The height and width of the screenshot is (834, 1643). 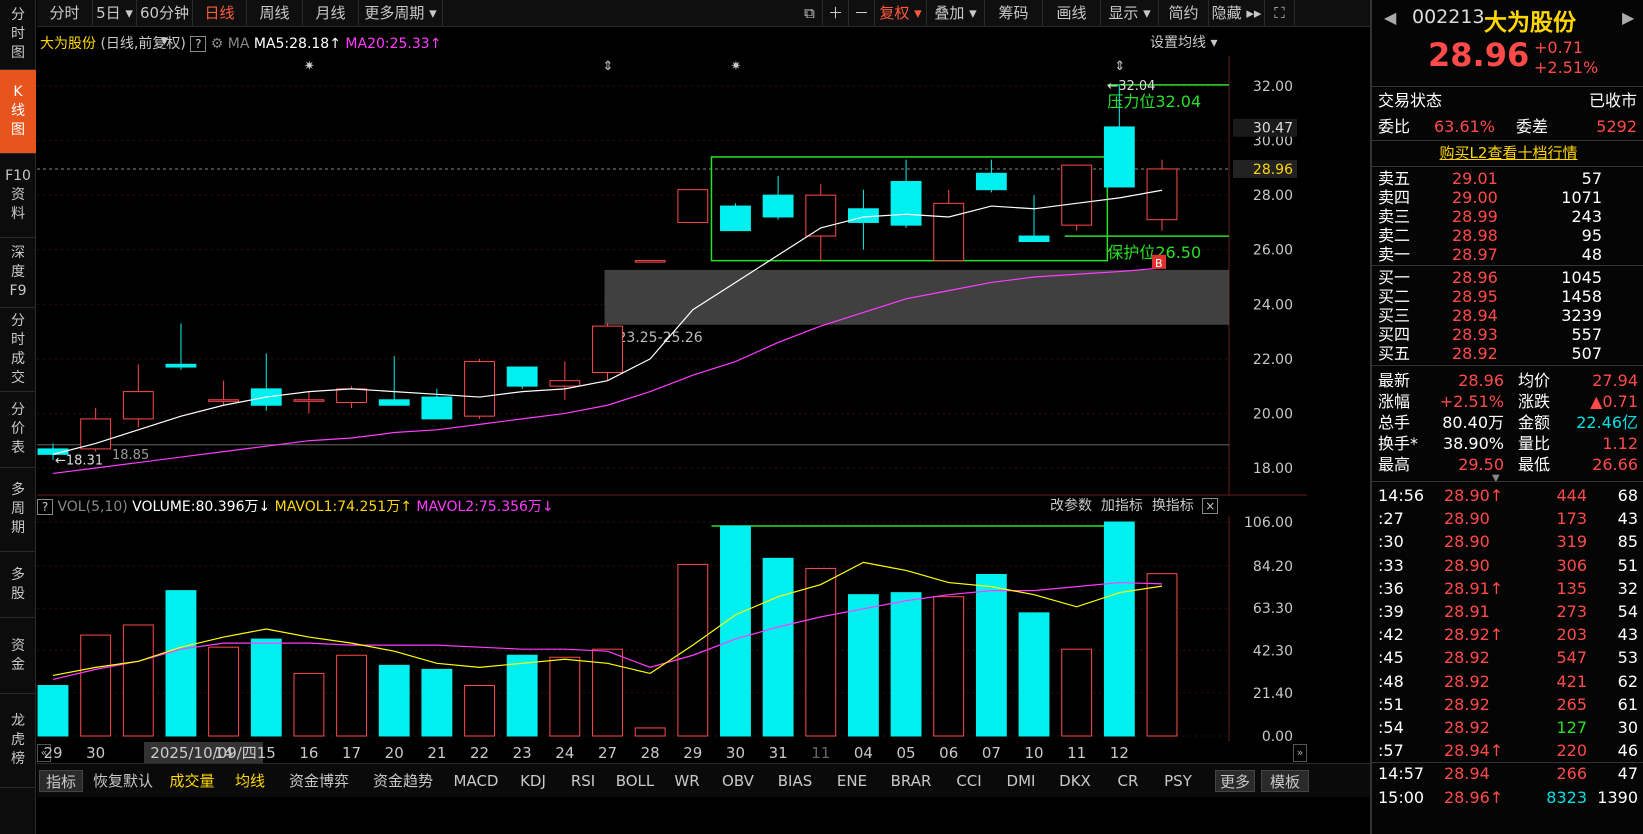 I want to click on indicator-tab-6: MACD, so click(x=476, y=781).